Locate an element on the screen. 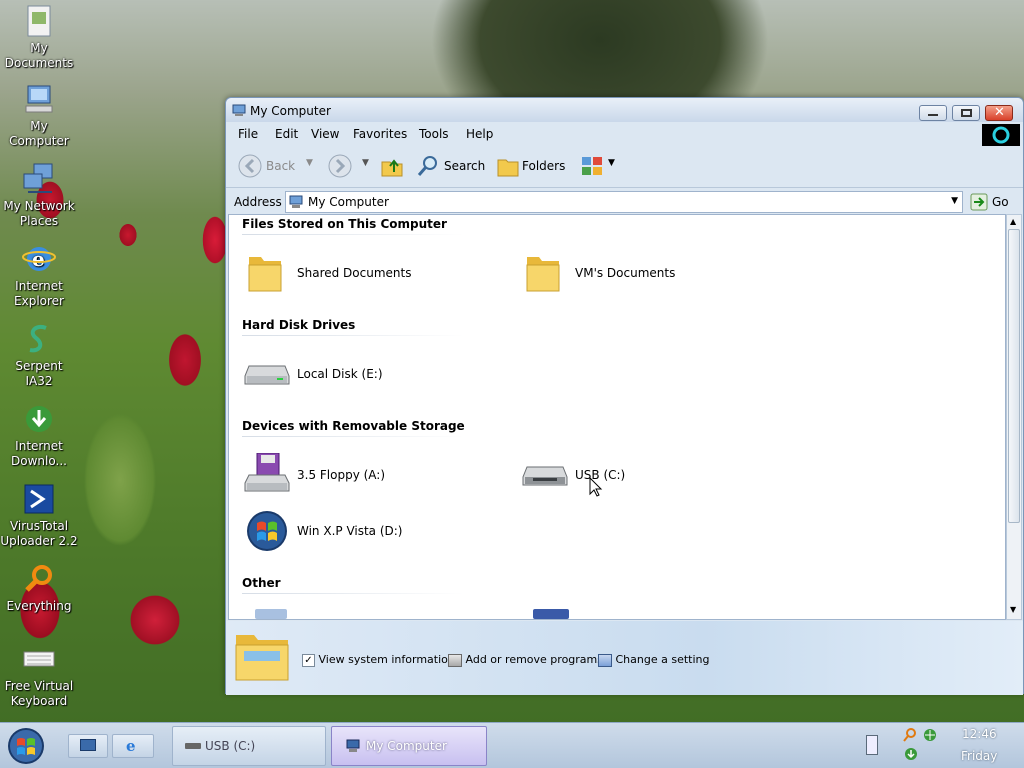 Image resolution: width=1024 pixels, height=768 pixels. check-icon: ✓ is located at coordinates (308, 660).